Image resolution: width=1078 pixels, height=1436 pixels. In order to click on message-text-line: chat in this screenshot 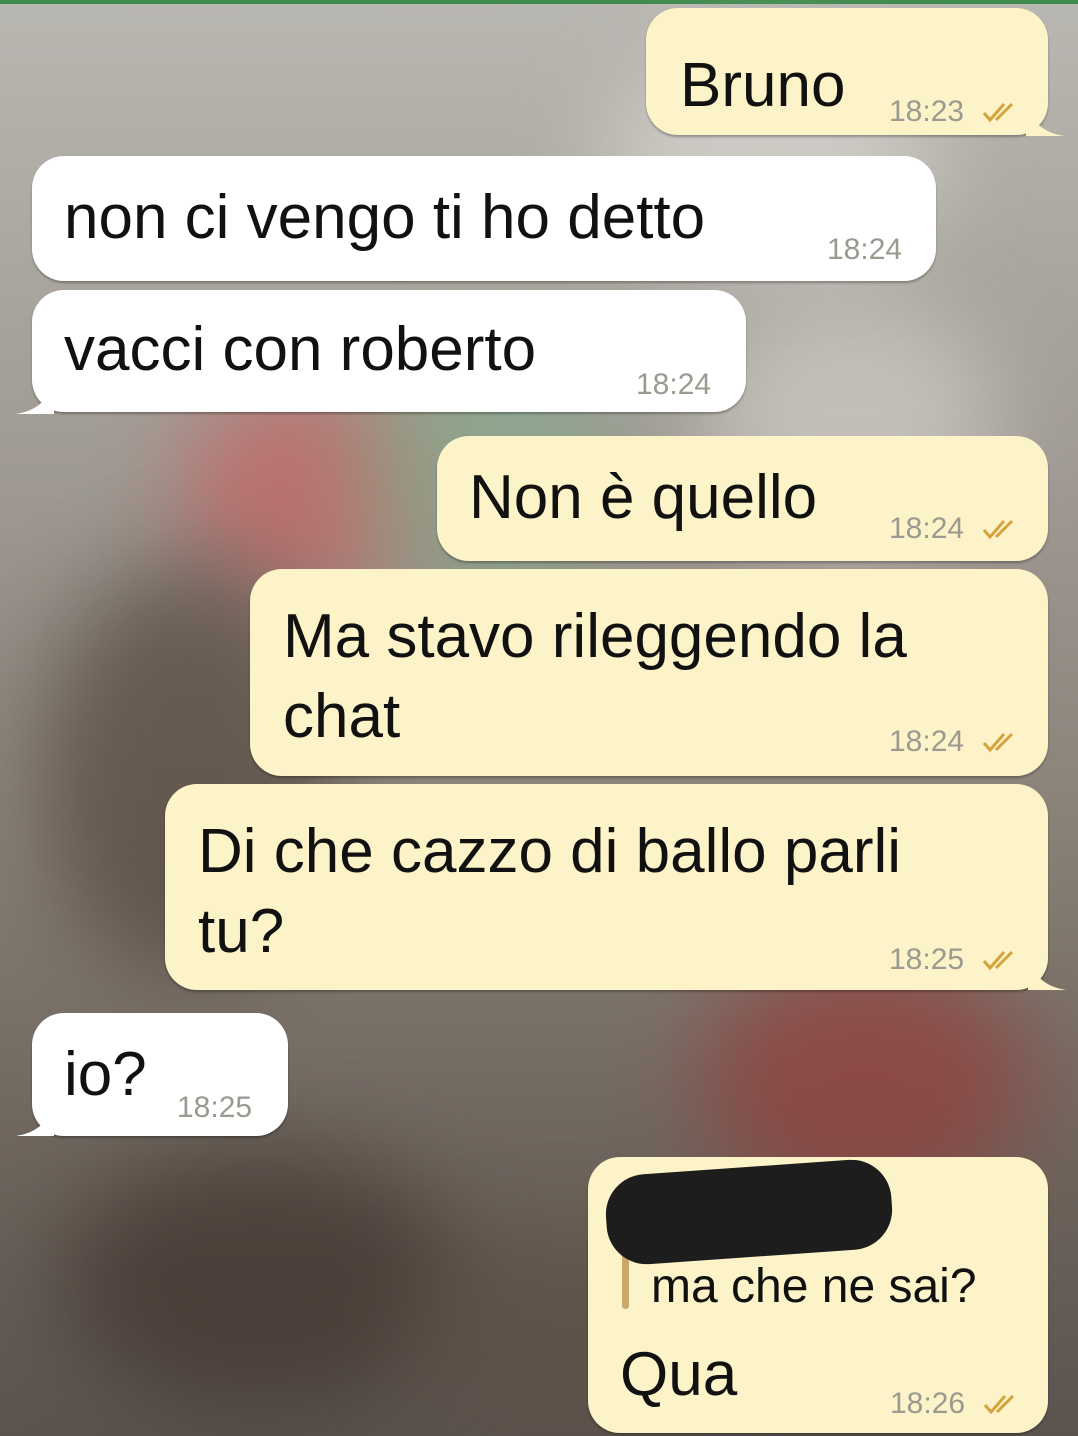, I will do `click(342, 716)`.